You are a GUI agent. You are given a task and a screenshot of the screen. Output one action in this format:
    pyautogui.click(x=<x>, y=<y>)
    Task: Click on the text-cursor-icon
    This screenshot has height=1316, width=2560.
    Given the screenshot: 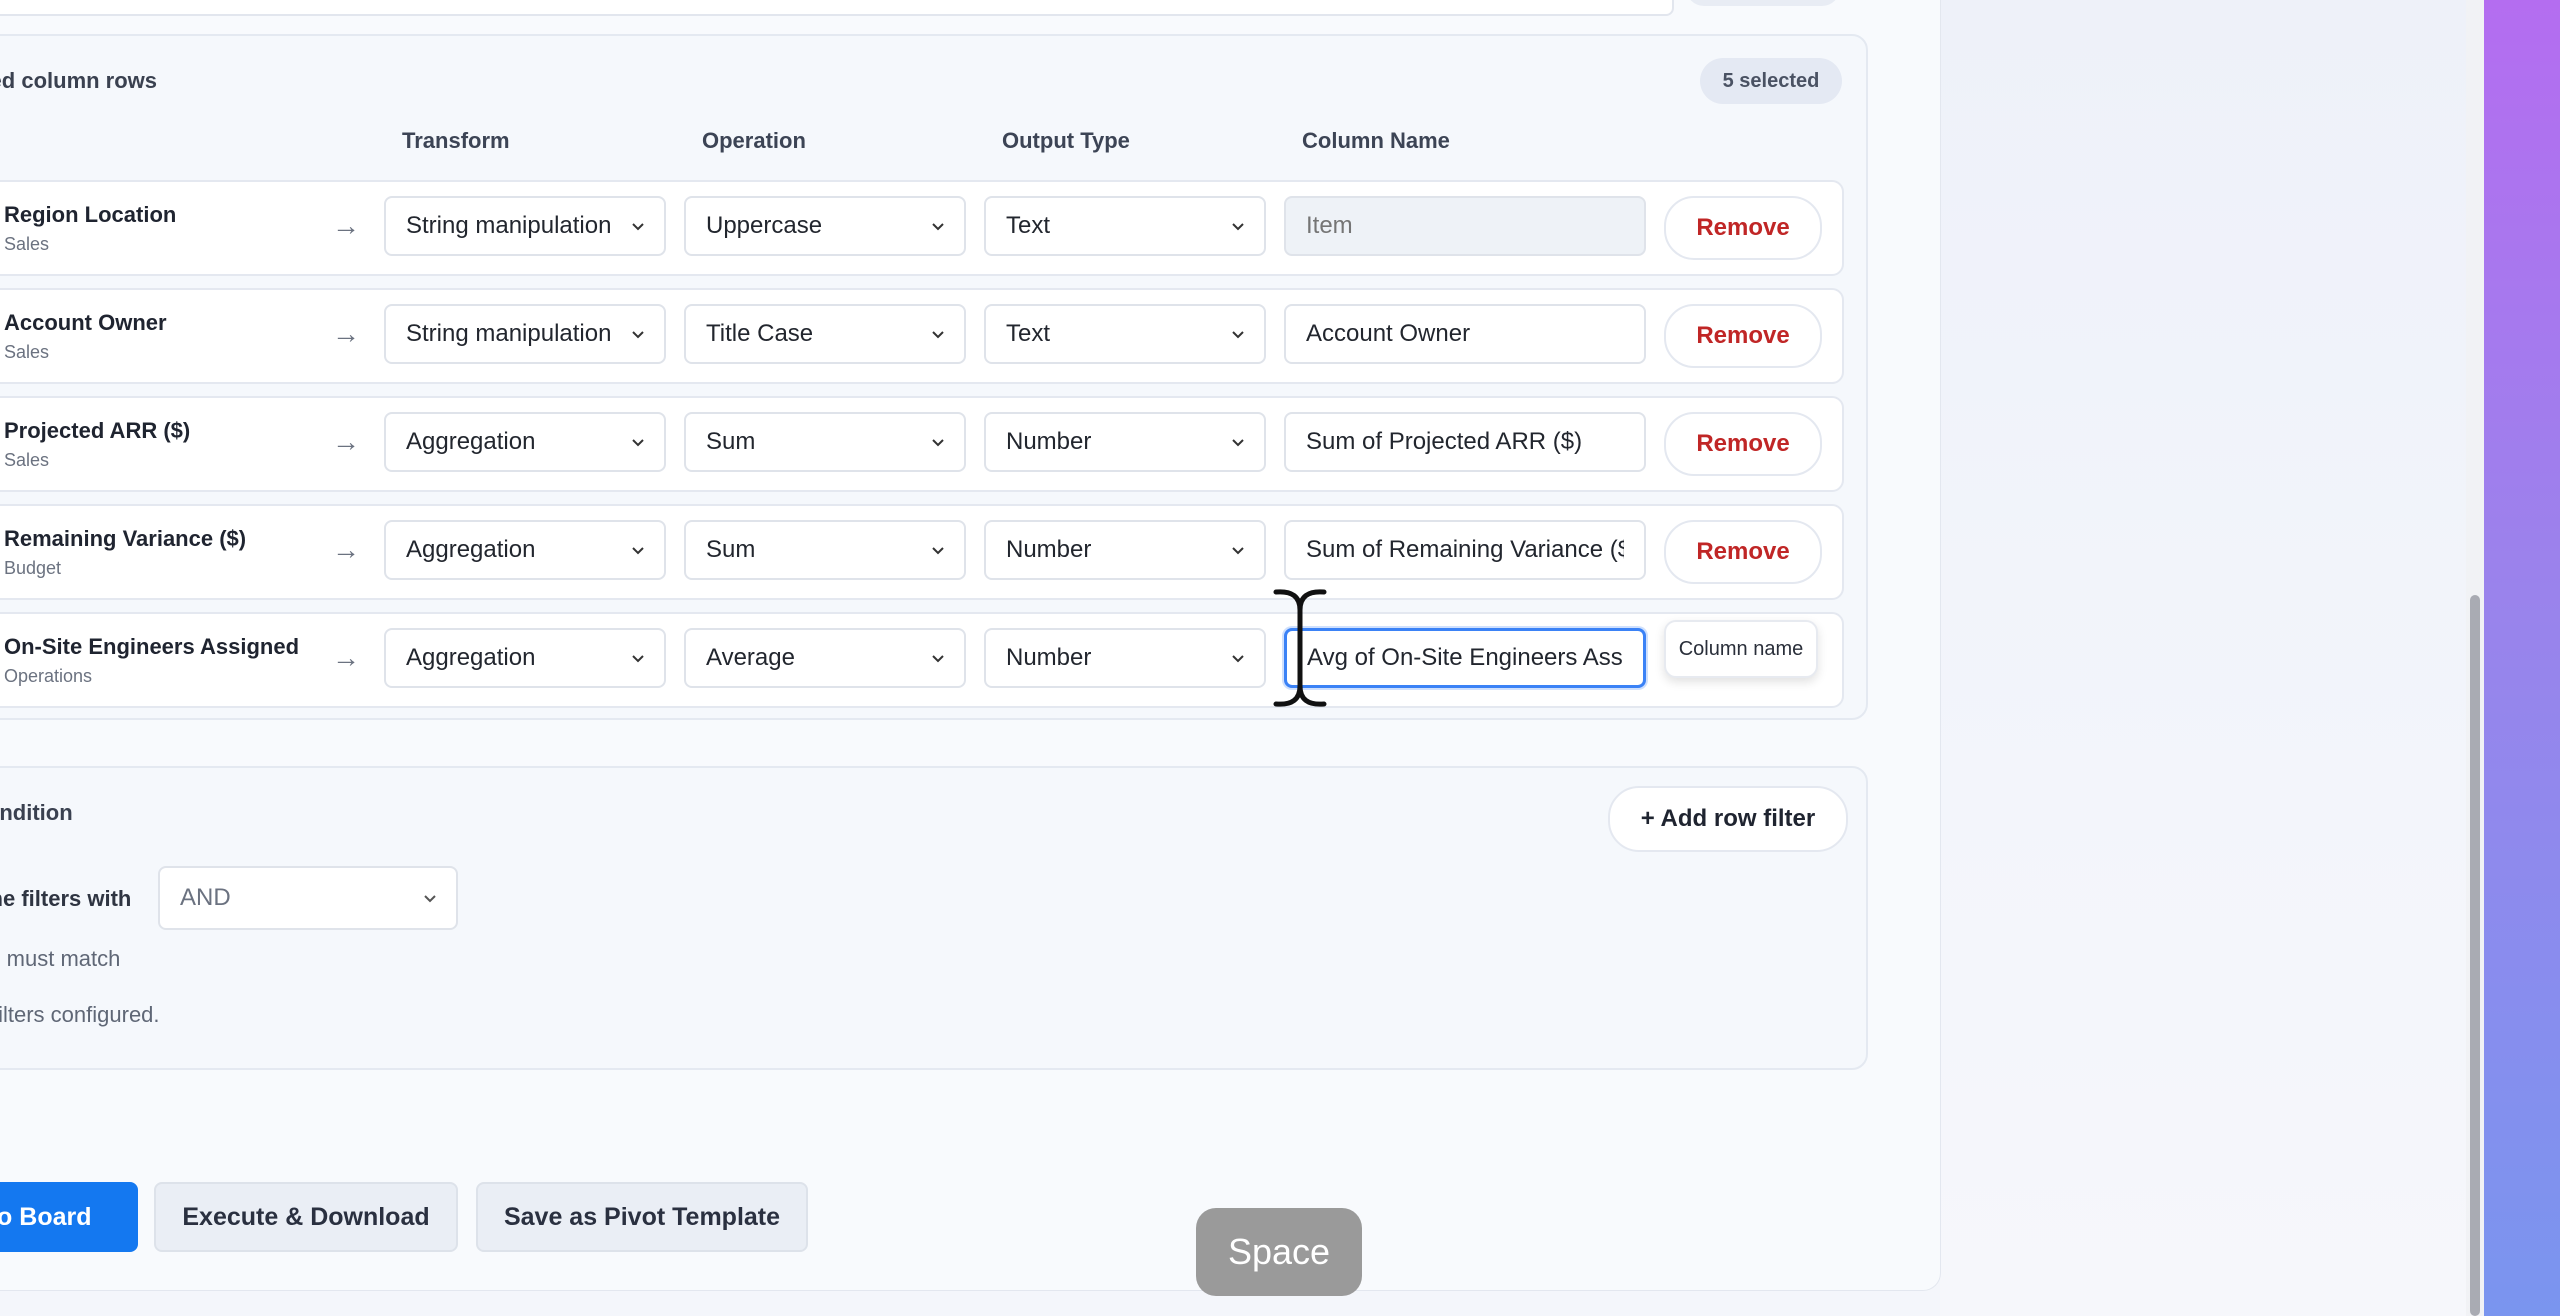 What is the action you would take?
    pyautogui.click(x=1300, y=648)
    